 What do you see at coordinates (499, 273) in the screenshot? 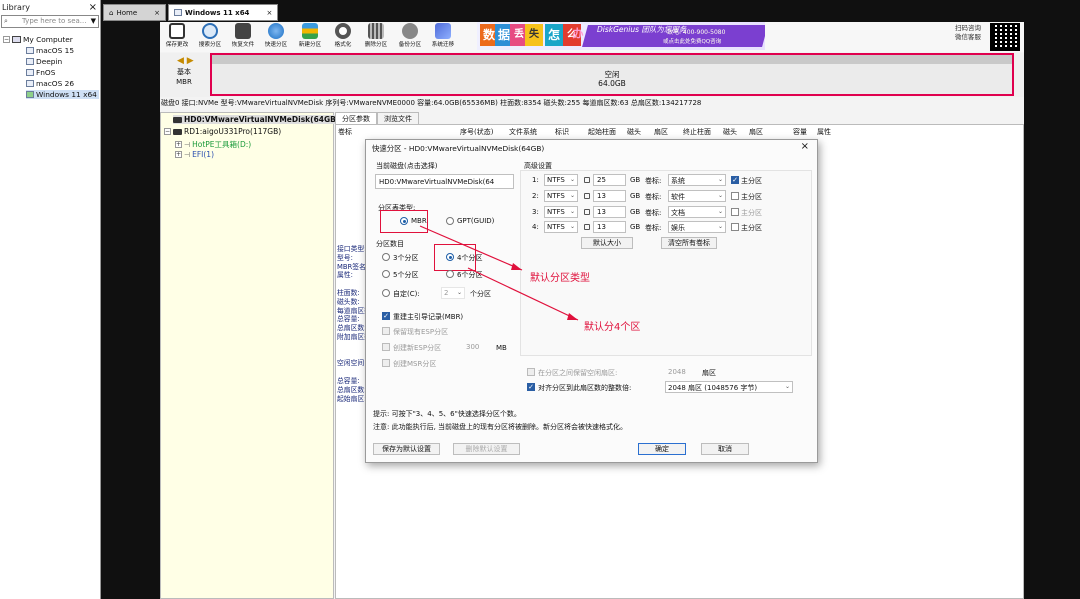
I see `annotation-arrows` at bounding box center [499, 273].